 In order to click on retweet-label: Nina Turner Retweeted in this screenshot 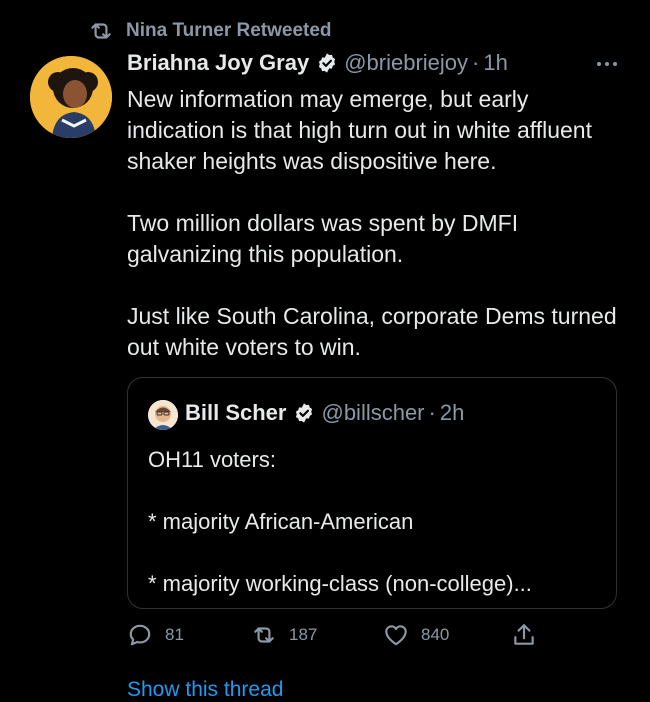, I will do `click(229, 31)`.